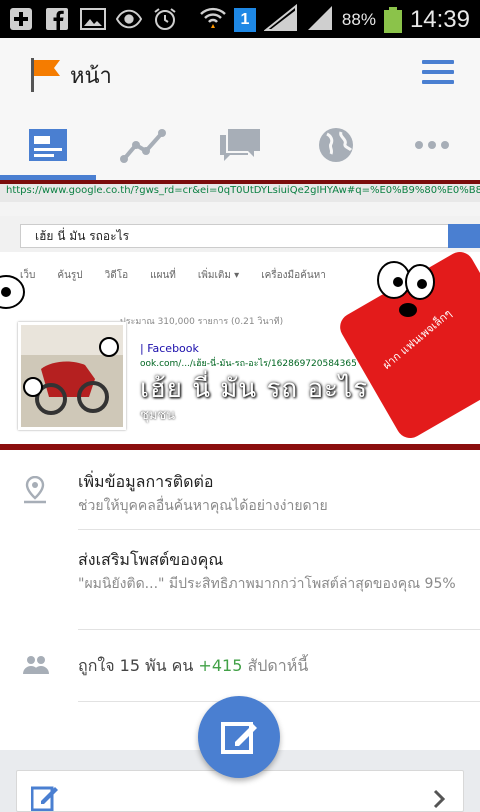 This screenshot has height=812, width=480. I want to click on clock: 14:39, so click(439, 19).